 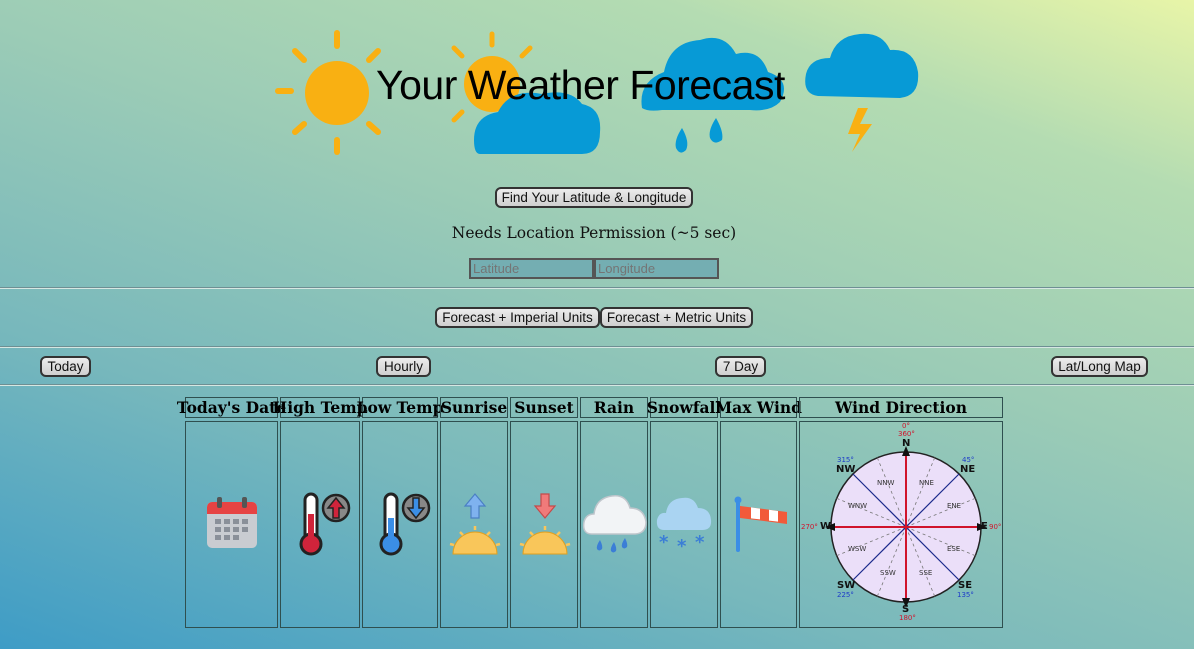 I want to click on sunrise-cell, so click(x=474, y=524).